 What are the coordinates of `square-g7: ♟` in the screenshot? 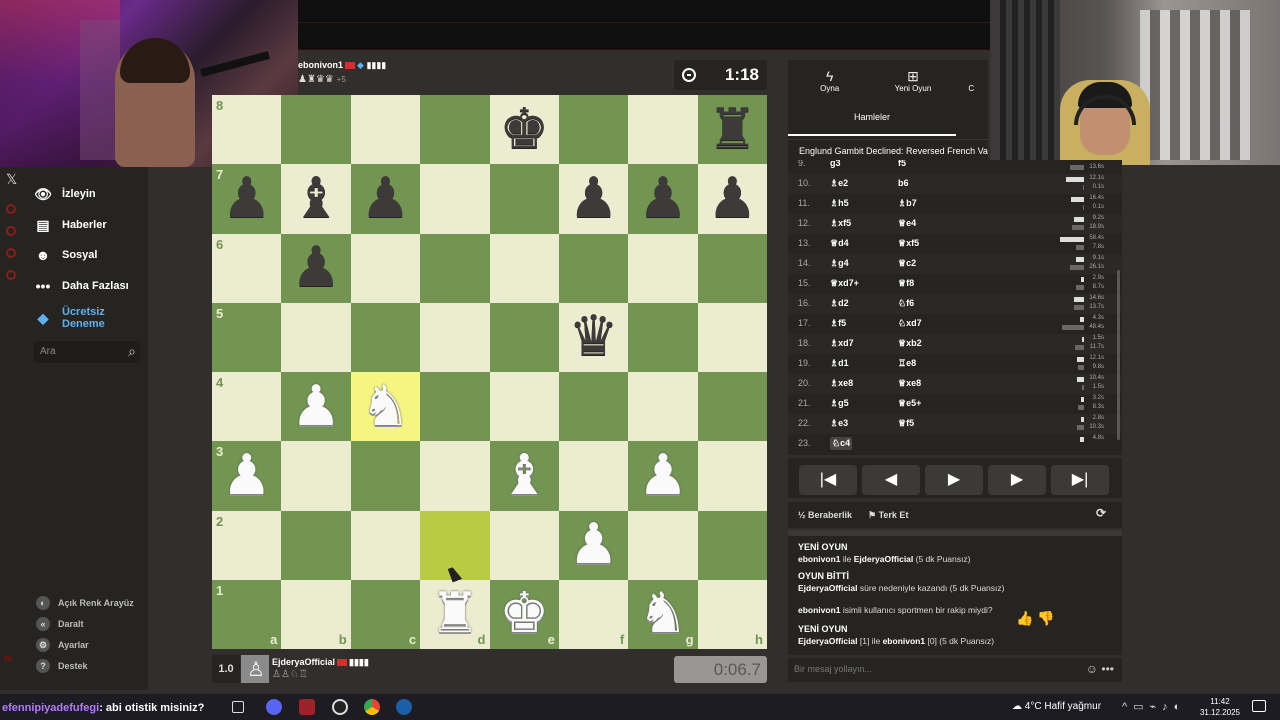 It's located at (663, 199).